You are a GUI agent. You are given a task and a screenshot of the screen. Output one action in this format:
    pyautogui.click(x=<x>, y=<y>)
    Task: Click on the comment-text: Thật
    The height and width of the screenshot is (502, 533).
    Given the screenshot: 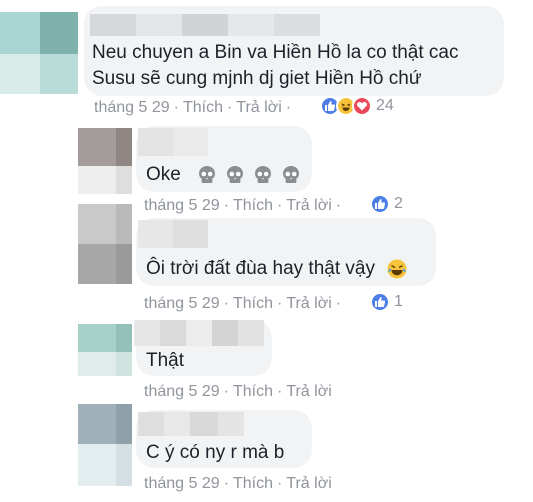 What is the action you would take?
    pyautogui.click(x=165, y=360)
    